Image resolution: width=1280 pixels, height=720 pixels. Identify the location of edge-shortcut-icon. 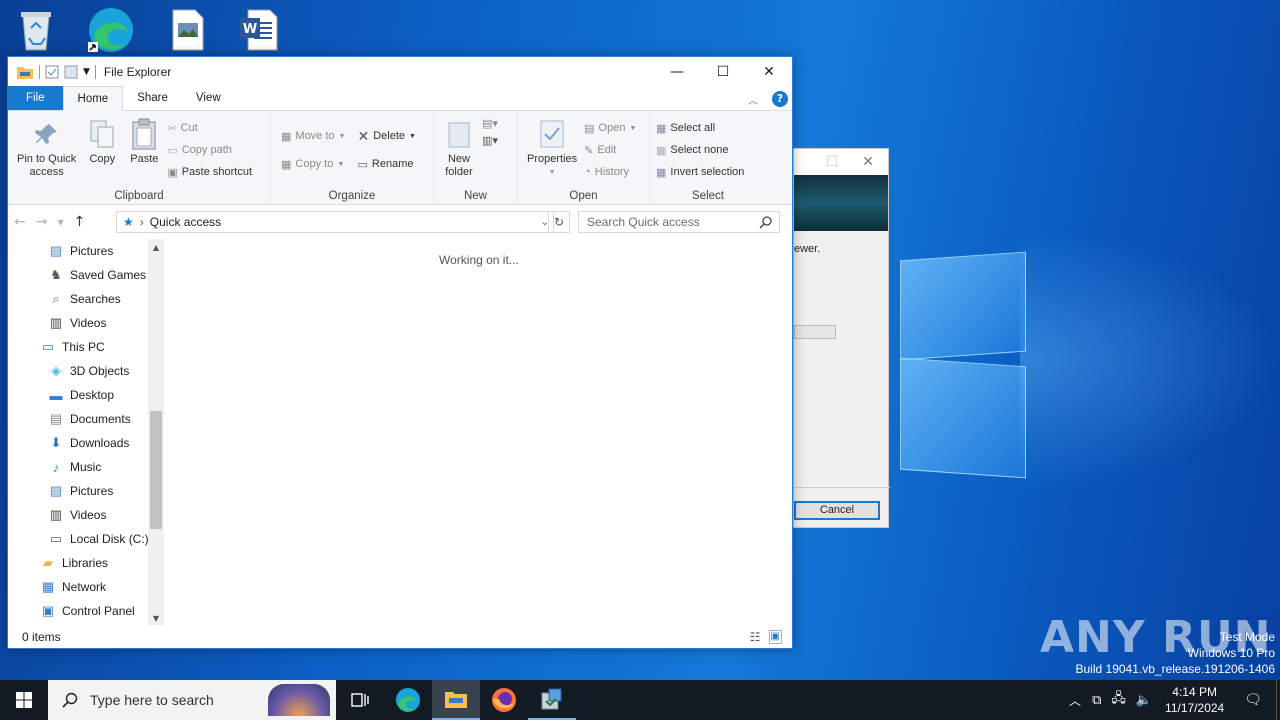
(110, 30).